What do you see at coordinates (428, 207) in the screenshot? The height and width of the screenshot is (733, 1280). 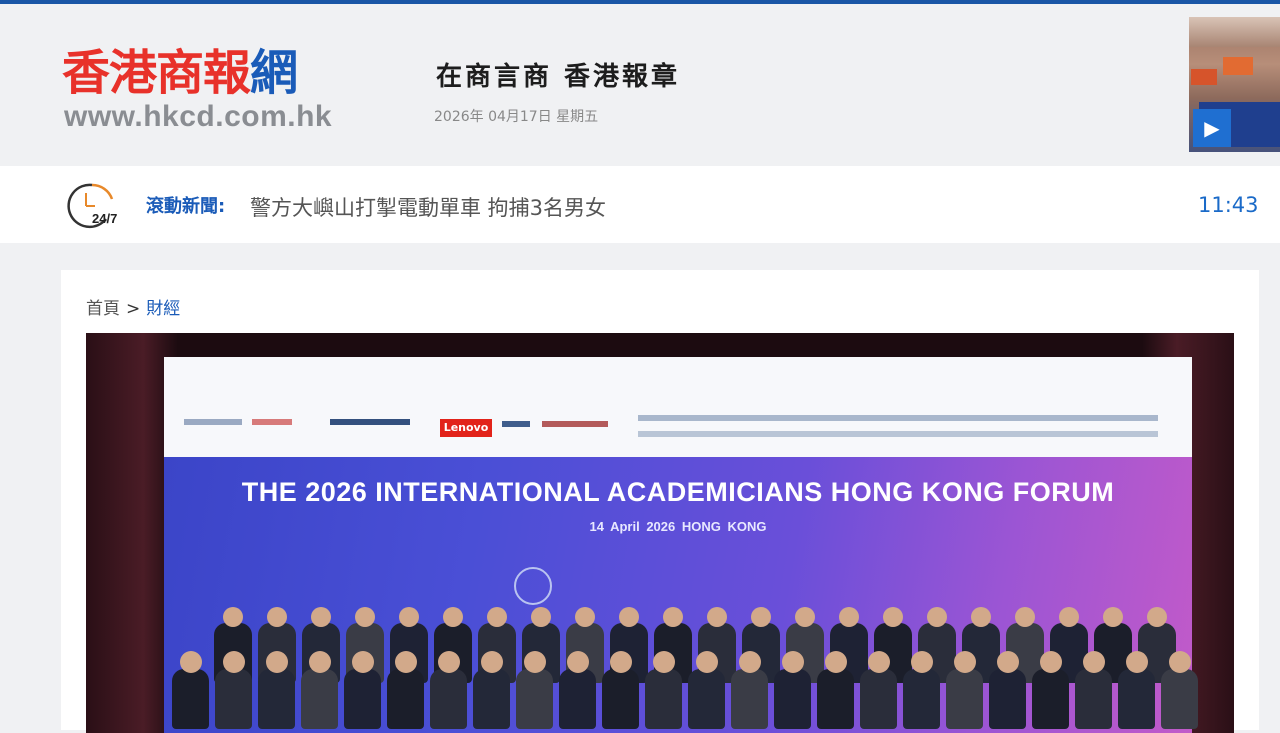 I see `ticker-headline-link: 警方大嶼山打掣電動單車 拘捕3名男女` at bounding box center [428, 207].